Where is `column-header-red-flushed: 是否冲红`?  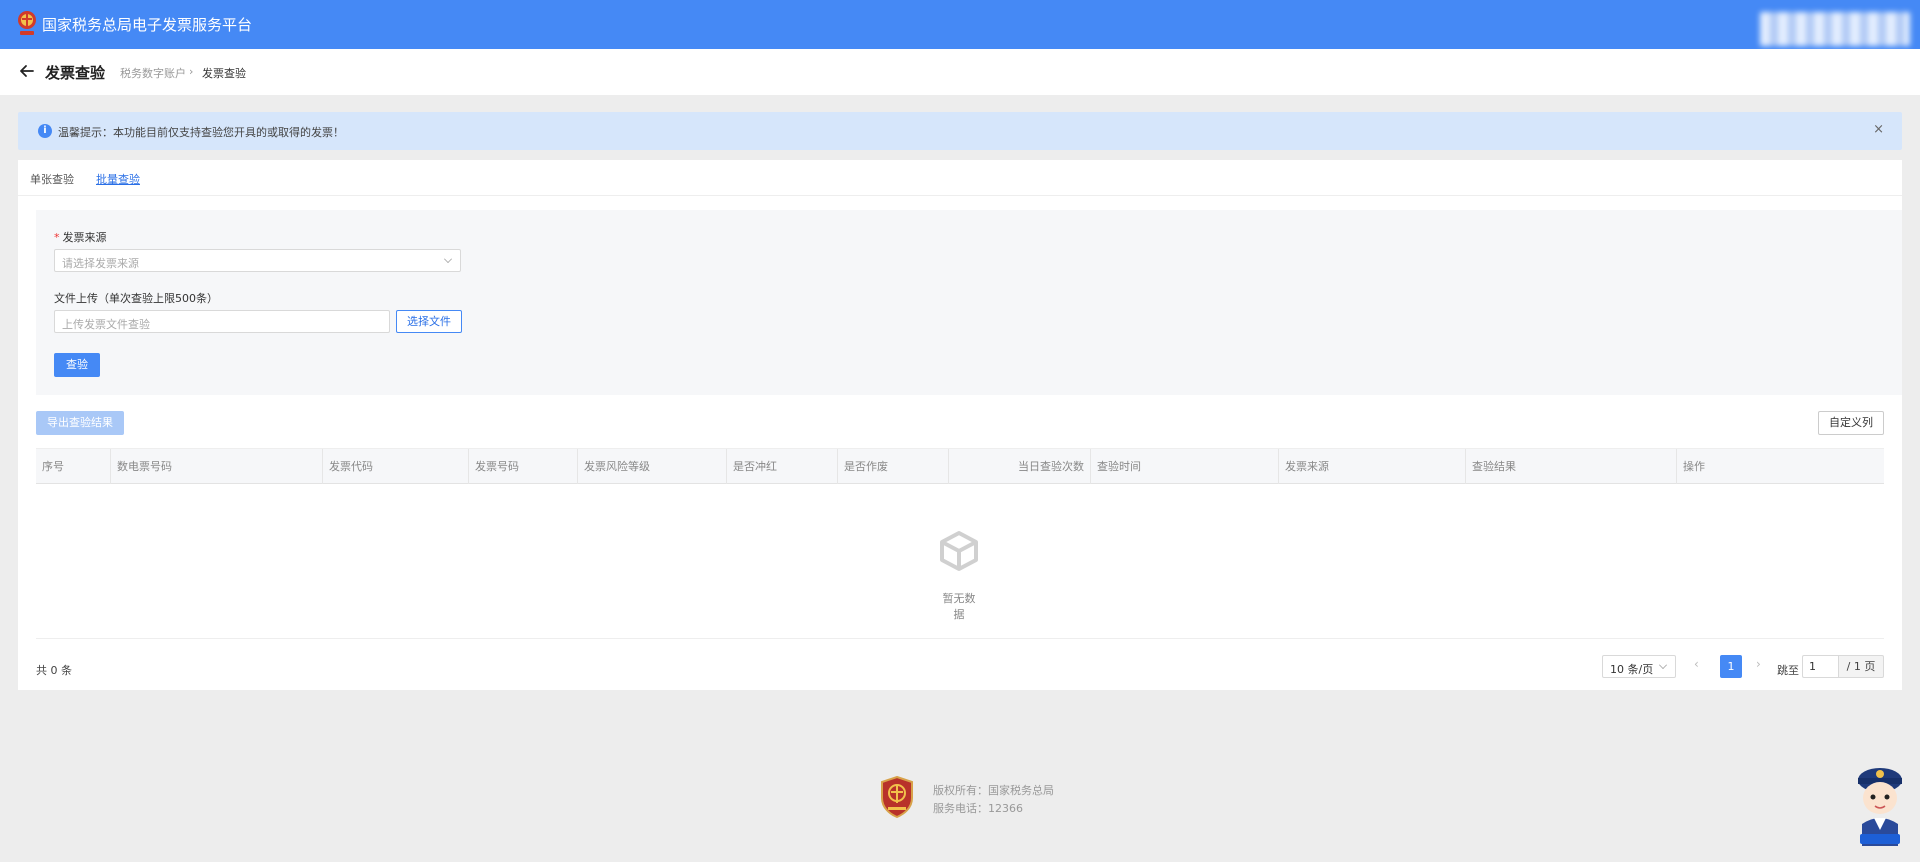
column-header-red-flushed: 是否冲红 is located at coordinates (782, 466).